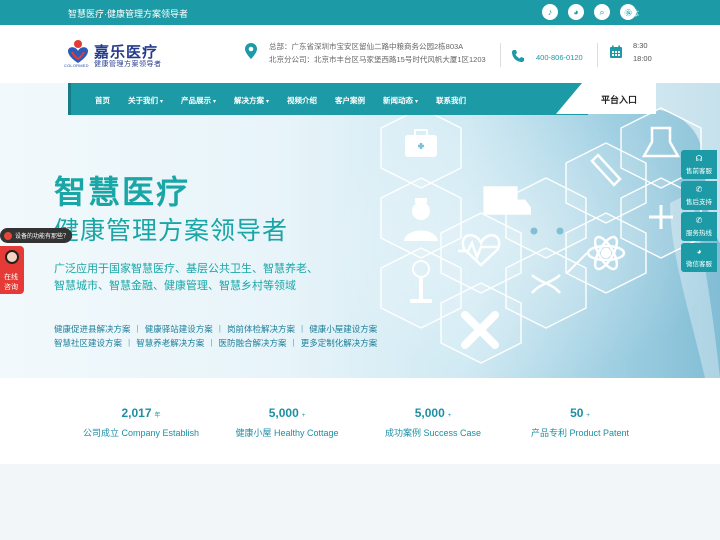 Image resolution: width=720 pixels, height=540 pixels. What do you see at coordinates (141, 421) in the screenshot?
I see `stat-item: 2,017 年 公司成立 Company Establish` at bounding box center [141, 421].